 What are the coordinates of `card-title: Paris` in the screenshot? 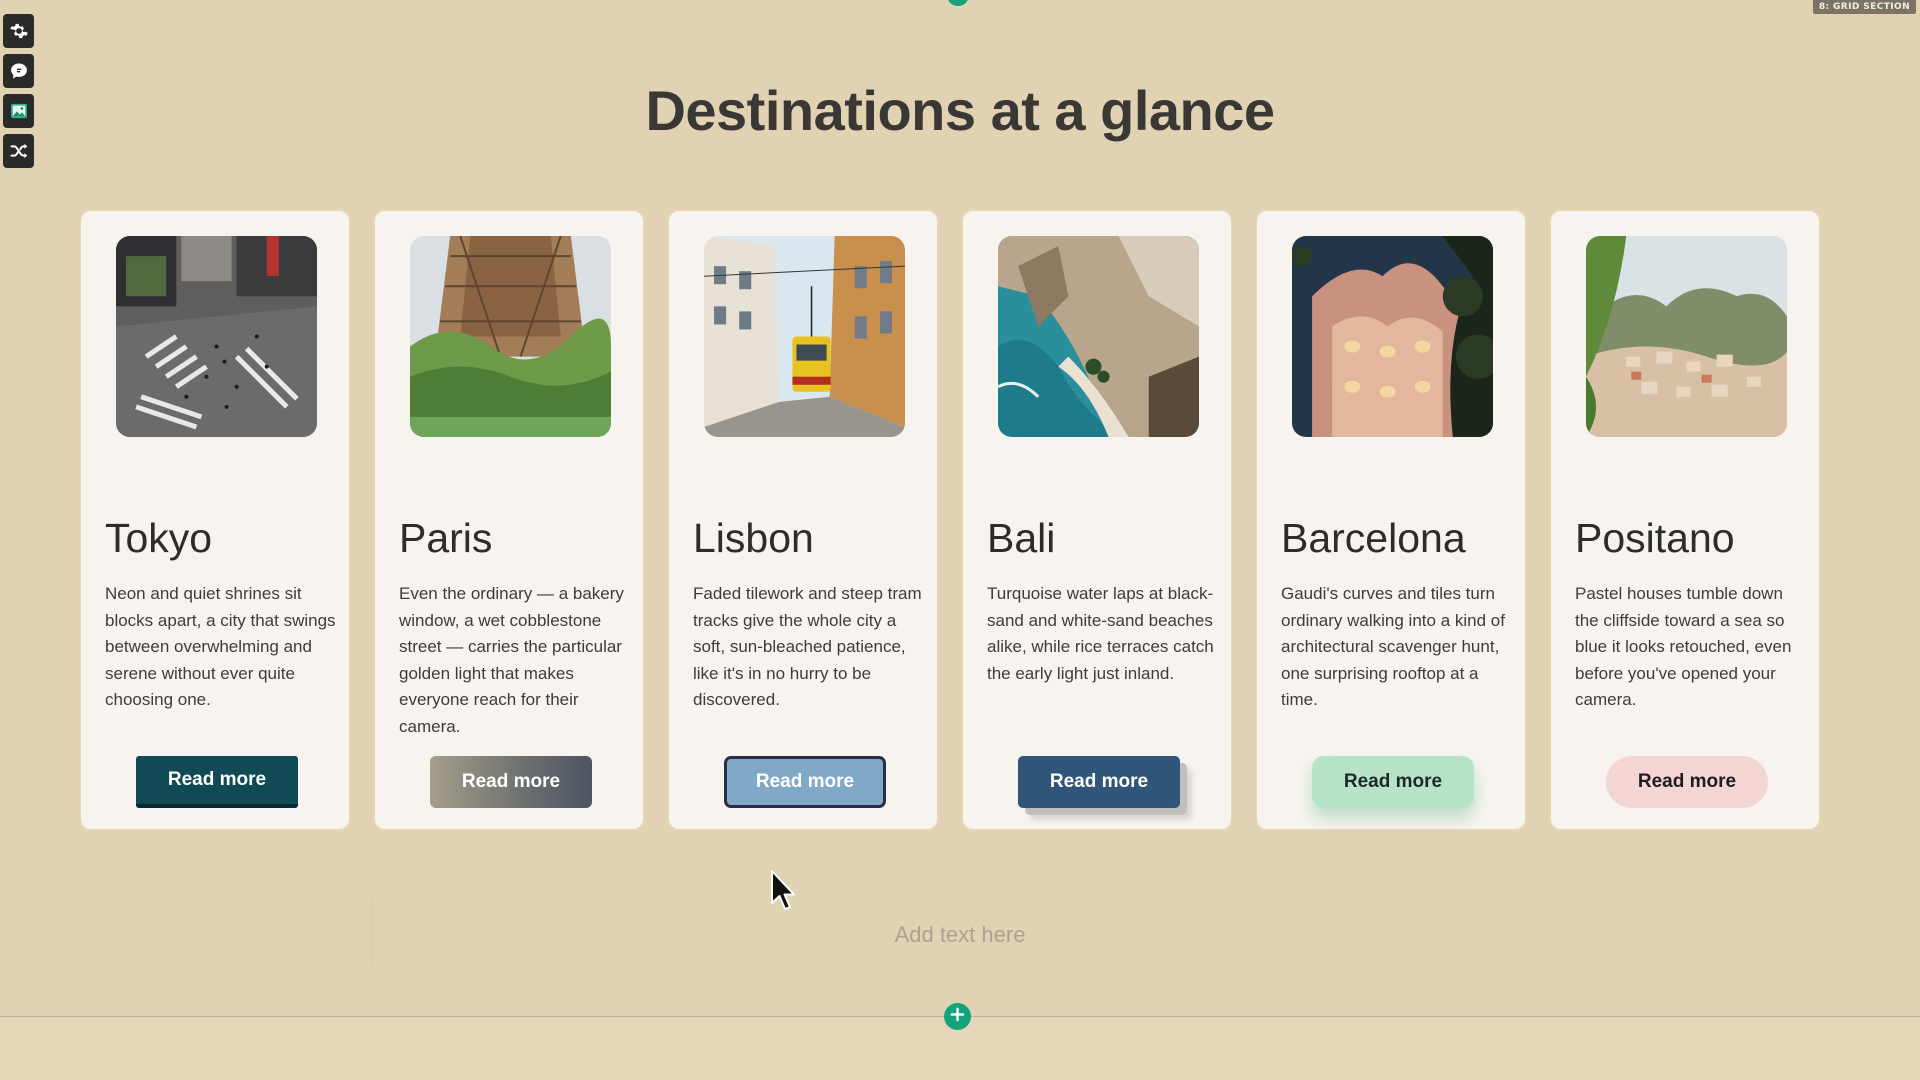 It's located at (445, 538).